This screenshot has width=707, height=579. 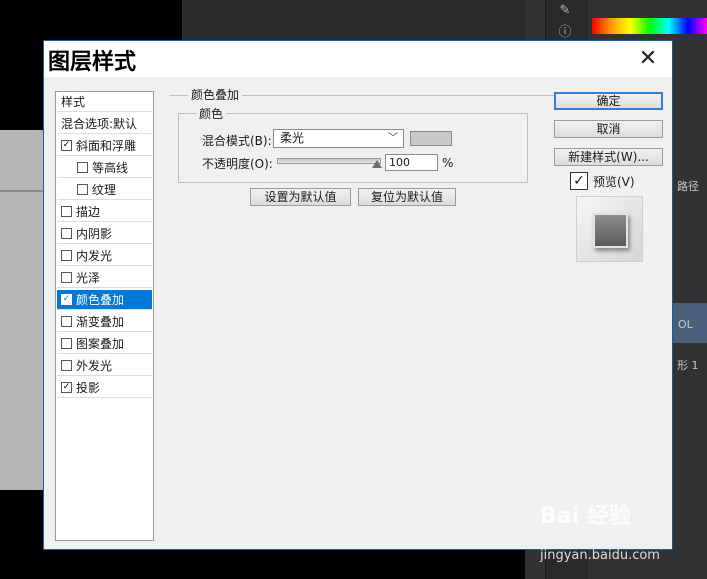 I want to click on opacity-unit: %, so click(x=448, y=163).